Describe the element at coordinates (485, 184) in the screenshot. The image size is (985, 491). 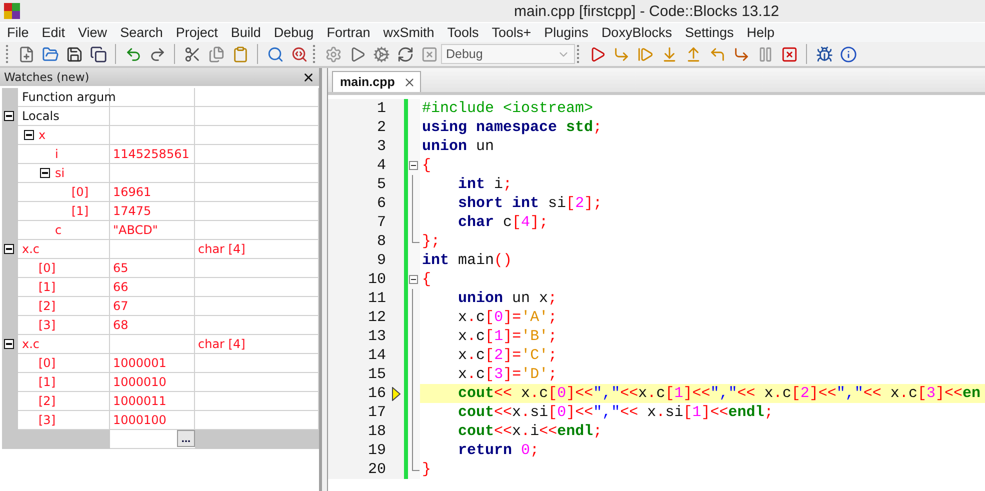
I see `code-line: int i;` at that location.